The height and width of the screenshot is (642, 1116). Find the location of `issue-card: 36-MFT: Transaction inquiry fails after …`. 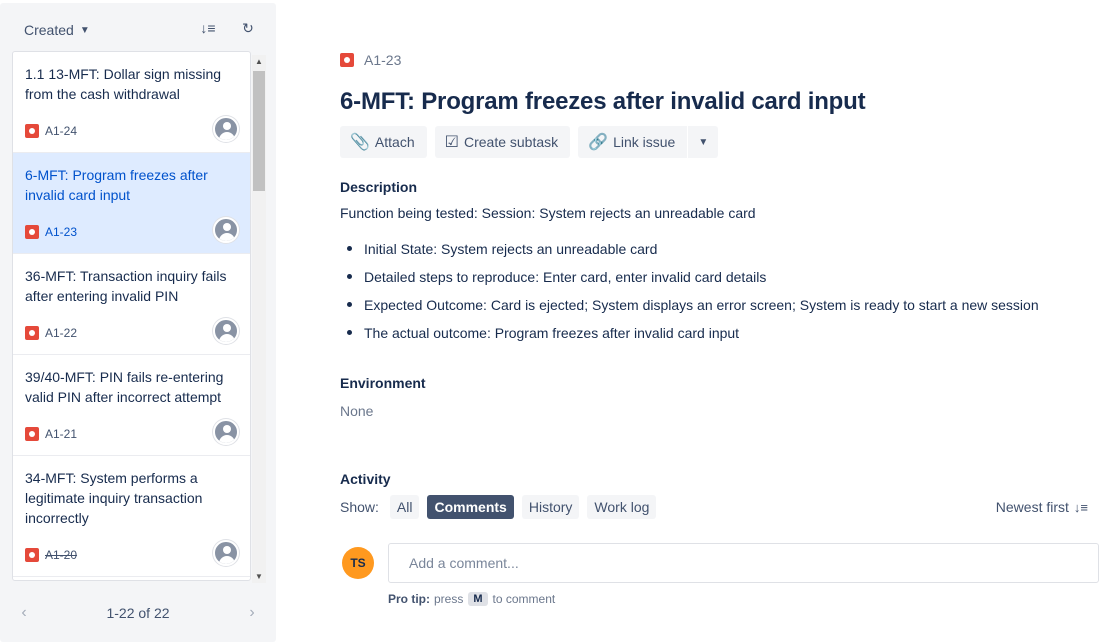

issue-card: 36-MFT: Transaction inquiry fails after … is located at coordinates (131, 304).